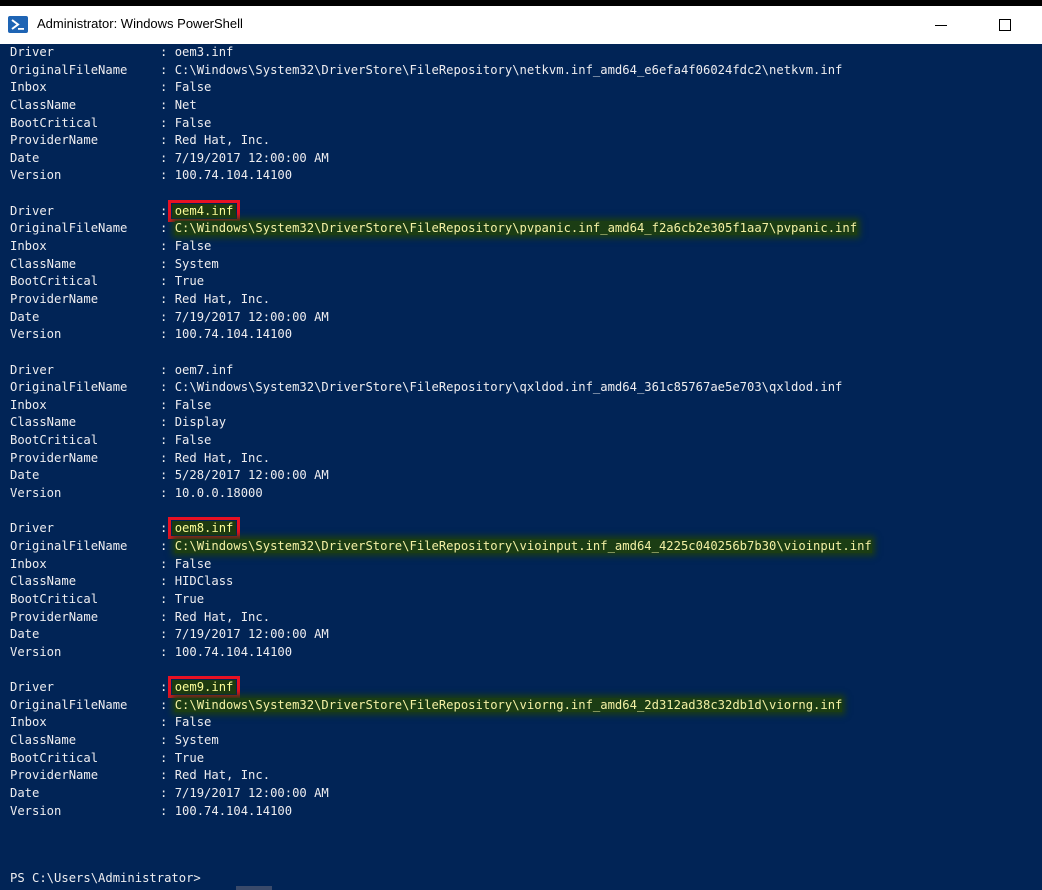 This screenshot has width=1042, height=890. I want to click on maximize-button, so click(1005, 25).